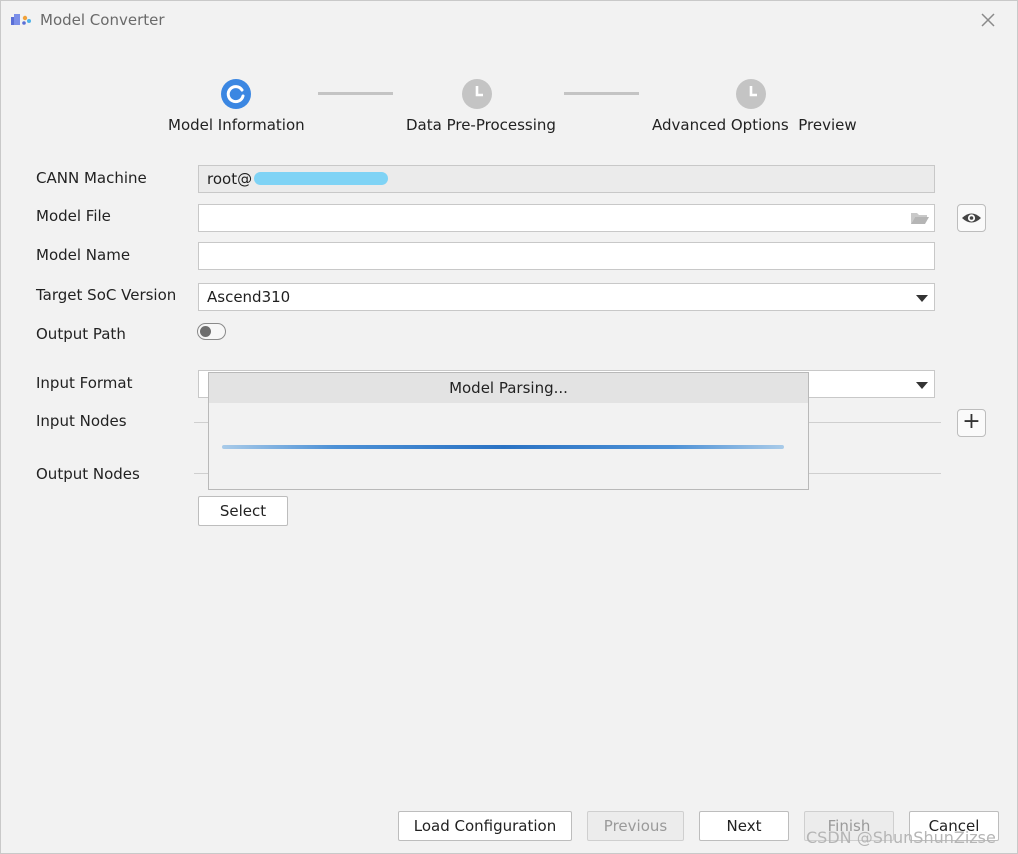  I want to click on preview-model-button, so click(971, 218).